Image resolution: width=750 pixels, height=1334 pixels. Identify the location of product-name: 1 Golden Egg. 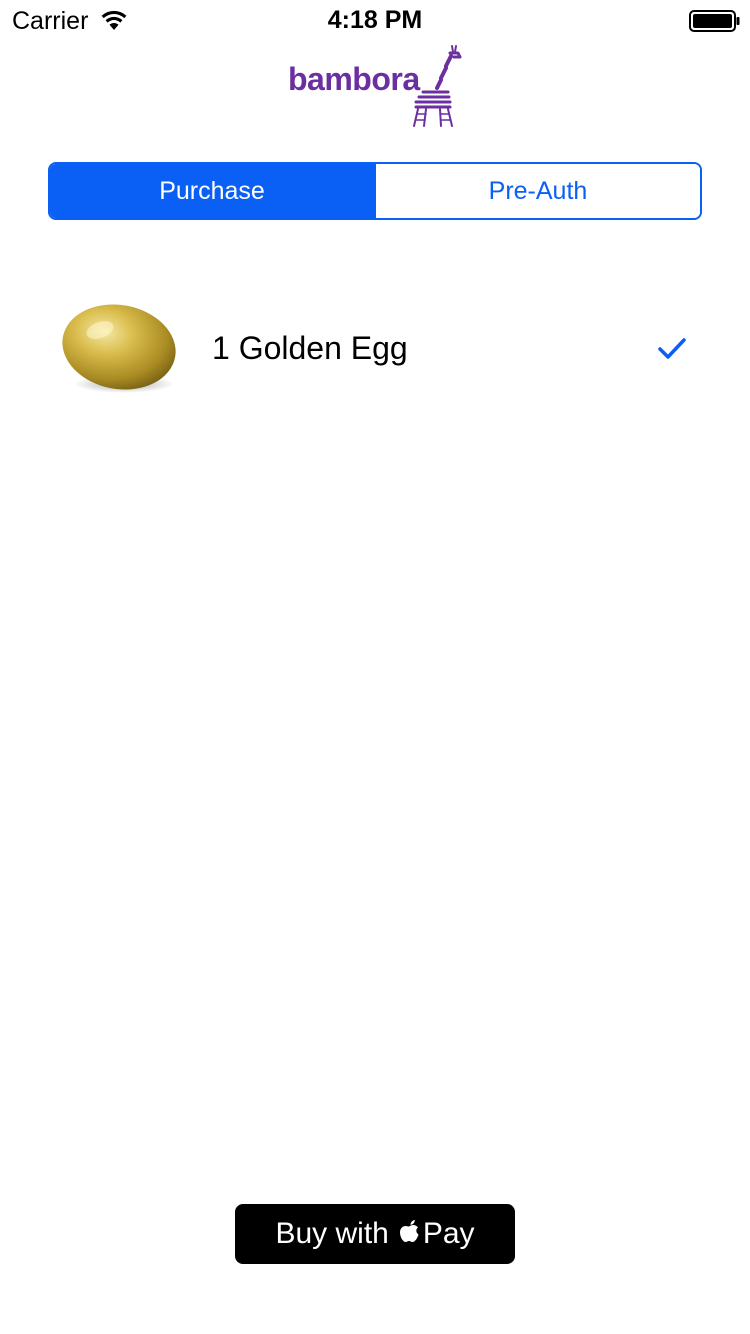
(310, 348).